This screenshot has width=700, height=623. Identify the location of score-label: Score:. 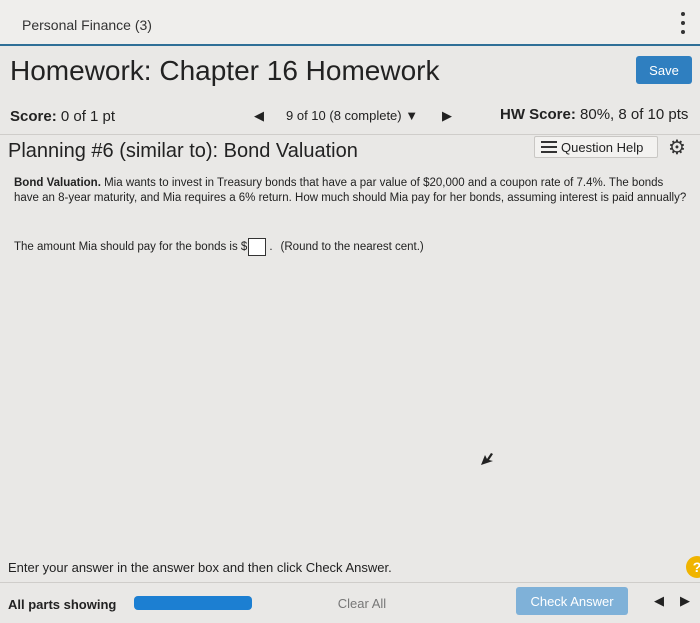
(33, 116).